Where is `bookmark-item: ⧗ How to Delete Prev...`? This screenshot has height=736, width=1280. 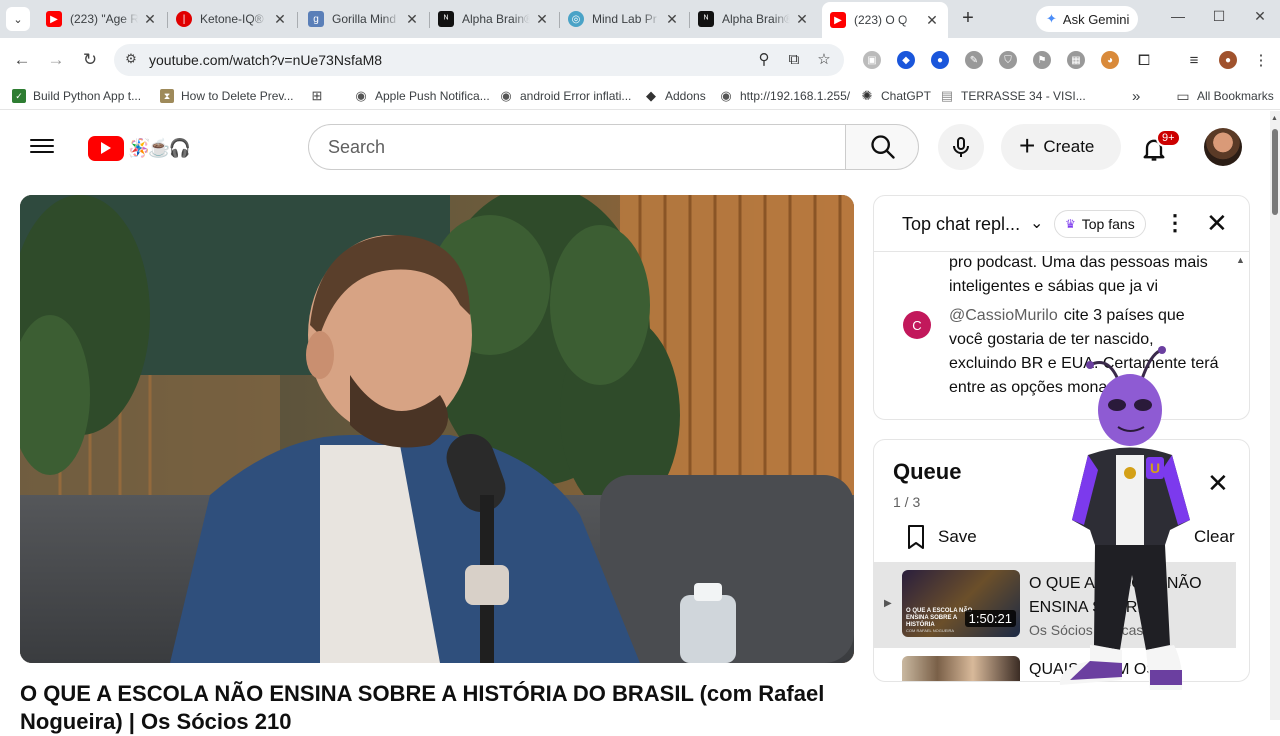
bookmark-item: ⧗ How to Delete Prev... is located at coordinates (227, 96).